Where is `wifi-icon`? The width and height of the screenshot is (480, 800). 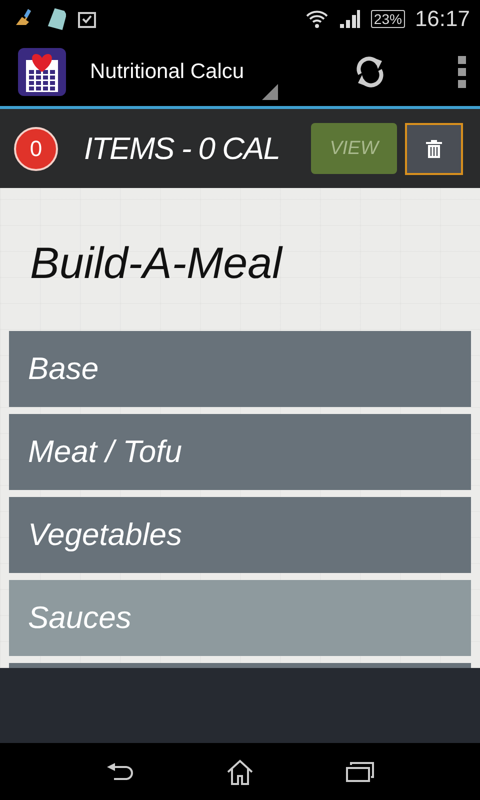
wifi-icon is located at coordinates (316, 19).